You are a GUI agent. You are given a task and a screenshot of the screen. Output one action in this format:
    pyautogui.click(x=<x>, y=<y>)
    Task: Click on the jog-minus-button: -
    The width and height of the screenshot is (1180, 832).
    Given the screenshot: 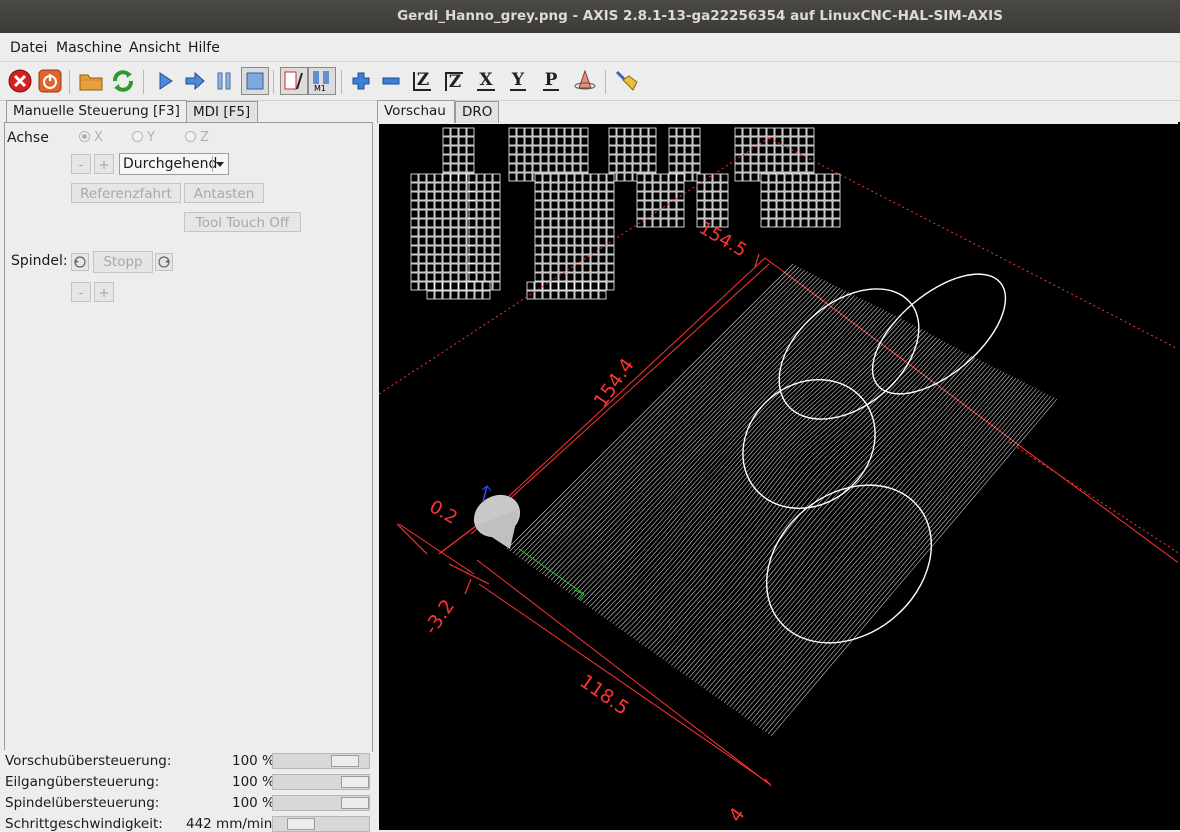 What is the action you would take?
    pyautogui.click(x=81, y=164)
    